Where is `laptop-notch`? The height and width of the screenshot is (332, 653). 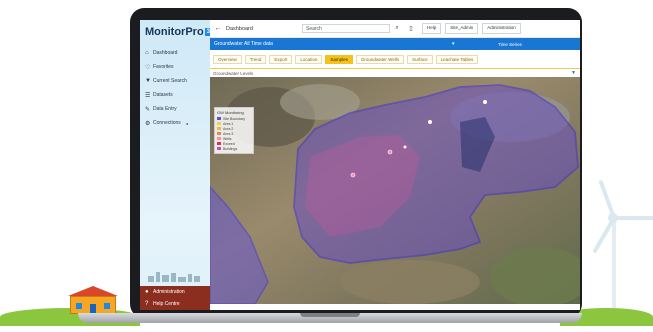 laptop-notch is located at coordinates (330, 315).